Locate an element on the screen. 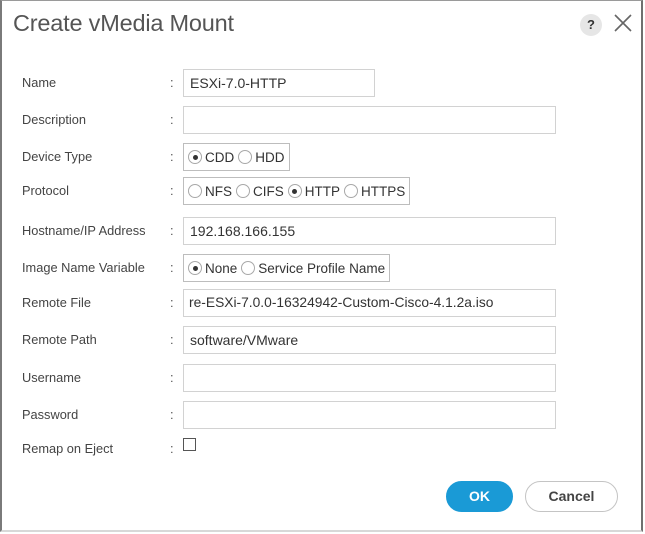  description-input is located at coordinates (369, 120).